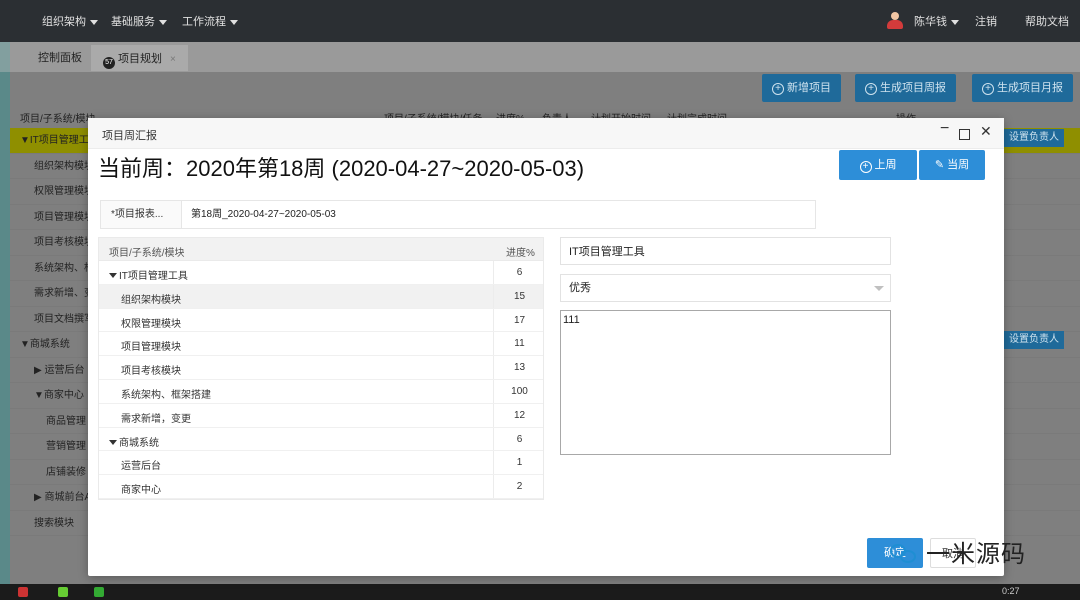  Describe the element at coordinates (5, 328) in the screenshot. I see `left-accent-strip` at that location.